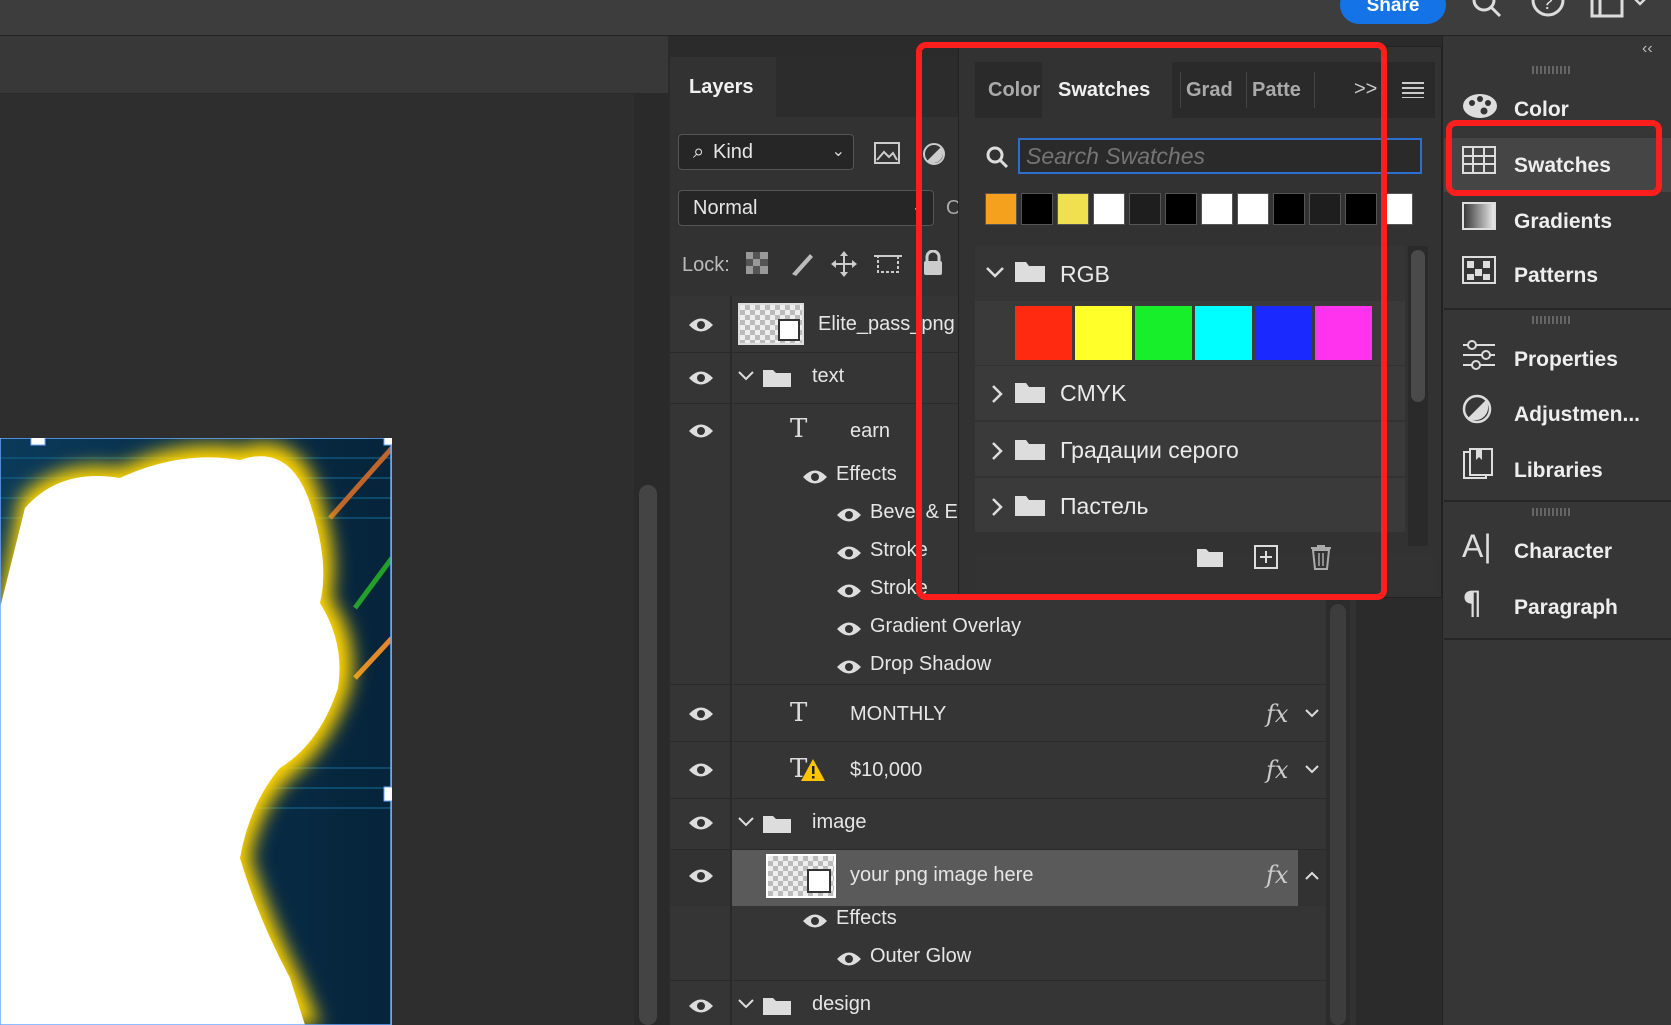 The width and height of the screenshot is (1671, 1025). I want to click on artwork-image, so click(196, 731).